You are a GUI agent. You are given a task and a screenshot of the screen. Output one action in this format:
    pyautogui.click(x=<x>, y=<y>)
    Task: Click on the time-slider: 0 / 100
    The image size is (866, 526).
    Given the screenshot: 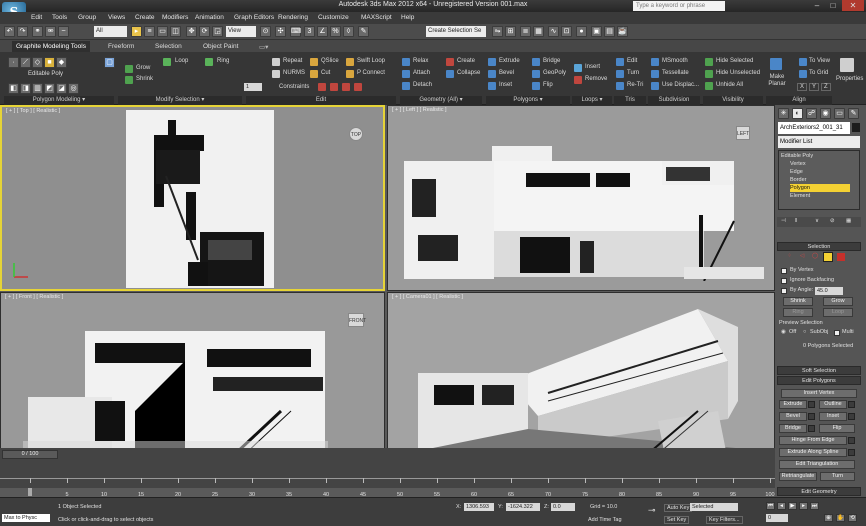 What is the action you would take?
    pyautogui.click(x=30, y=454)
    